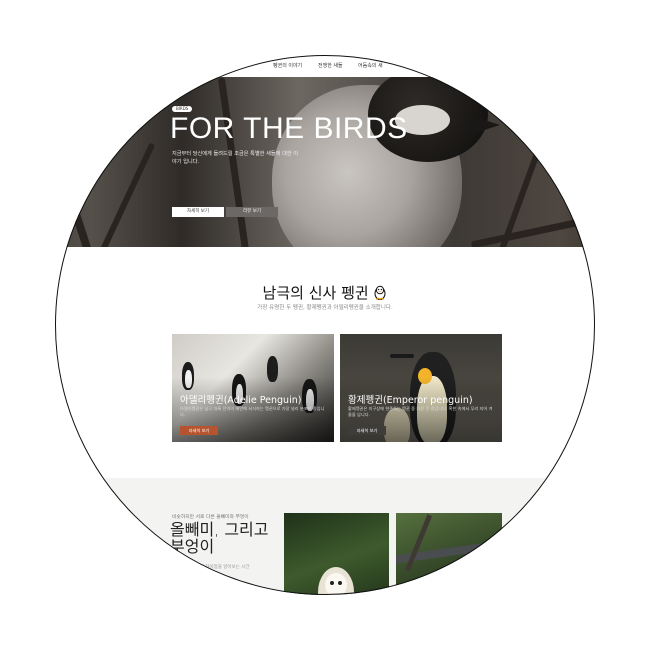 This screenshot has height=650, width=650. I want to click on owl-photo-branch, so click(449, 554).